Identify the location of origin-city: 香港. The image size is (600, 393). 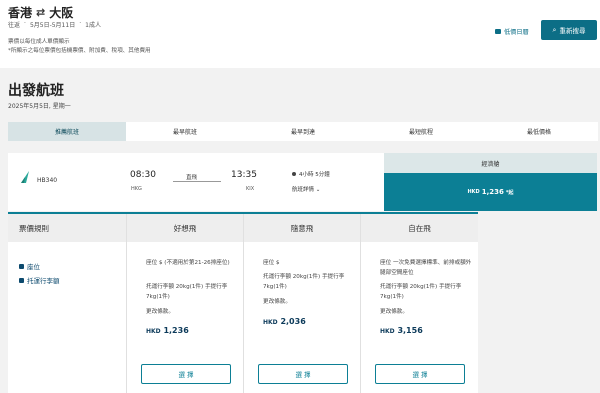
(20, 13).